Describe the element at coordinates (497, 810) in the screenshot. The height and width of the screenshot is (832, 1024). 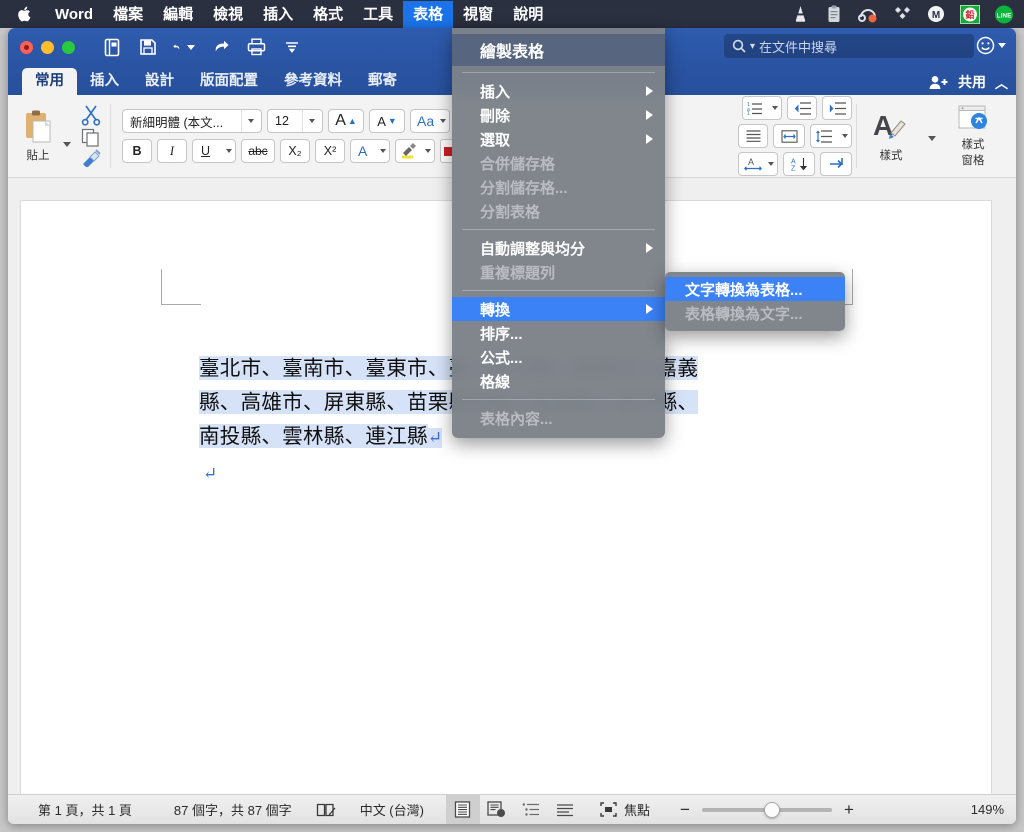
I see `web-layout-view-button` at that location.